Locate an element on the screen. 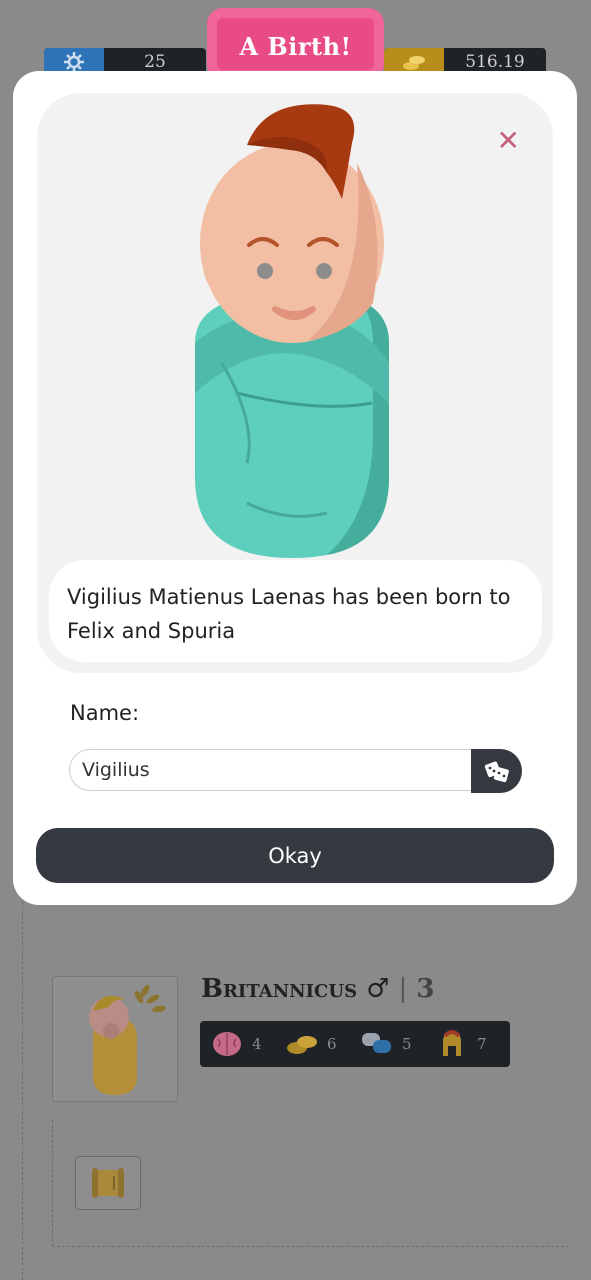 The height and width of the screenshot is (1280, 591). child-age: 3 is located at coordinates (425, 989).